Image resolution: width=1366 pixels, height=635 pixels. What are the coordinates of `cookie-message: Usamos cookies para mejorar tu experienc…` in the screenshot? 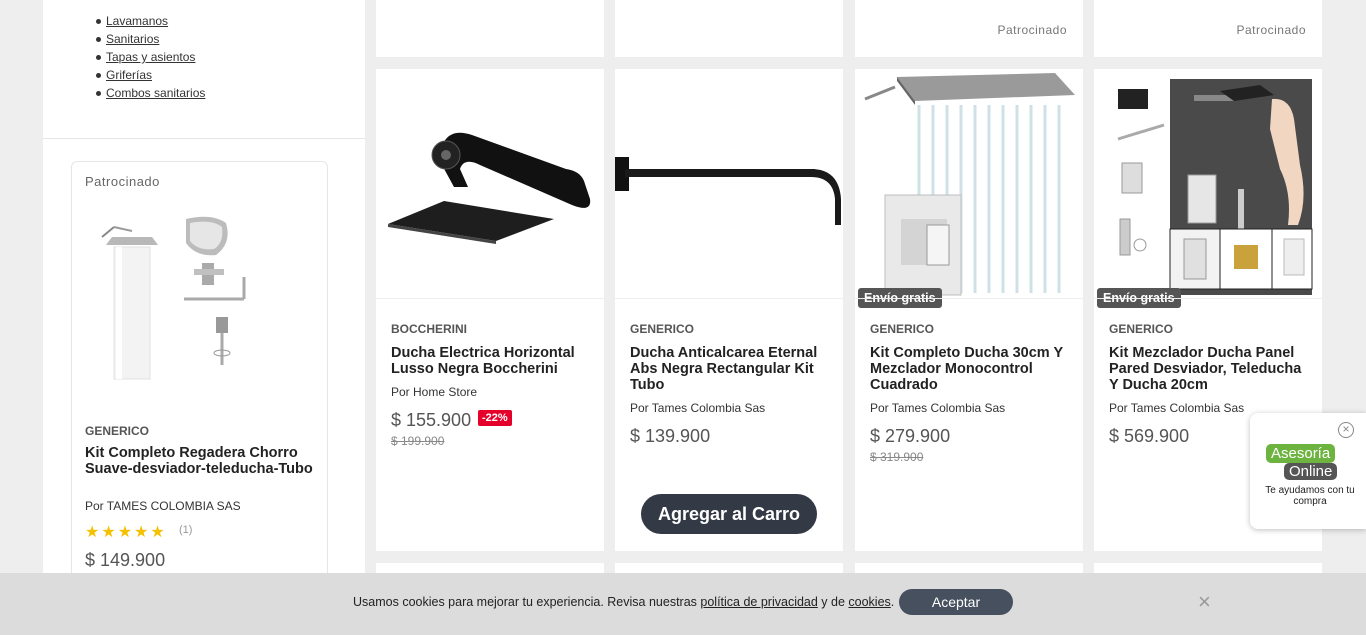 It's located at (623, 602).